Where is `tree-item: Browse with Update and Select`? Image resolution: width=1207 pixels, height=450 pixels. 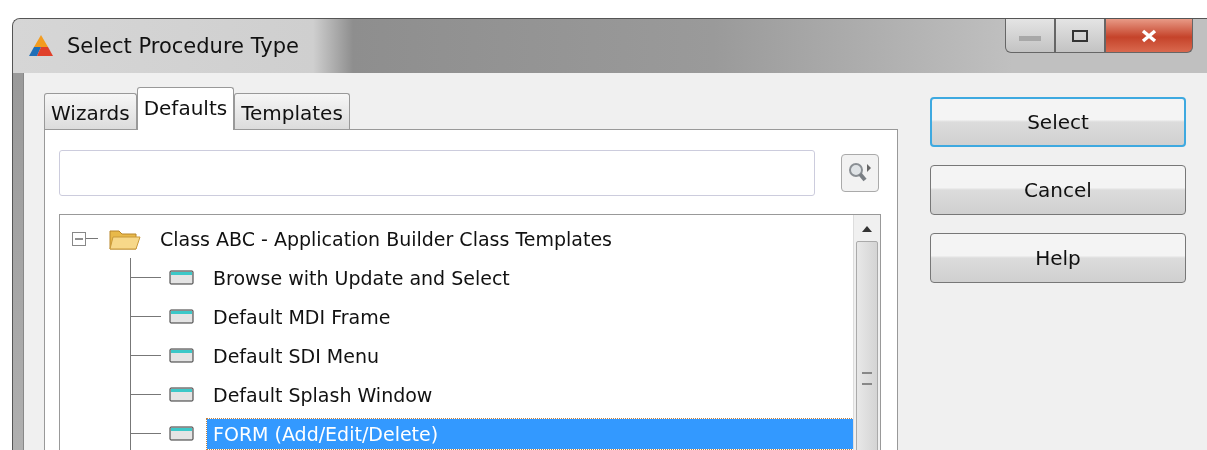 tree-item: Browse with Update and Select is located at coordinates (361, 277).